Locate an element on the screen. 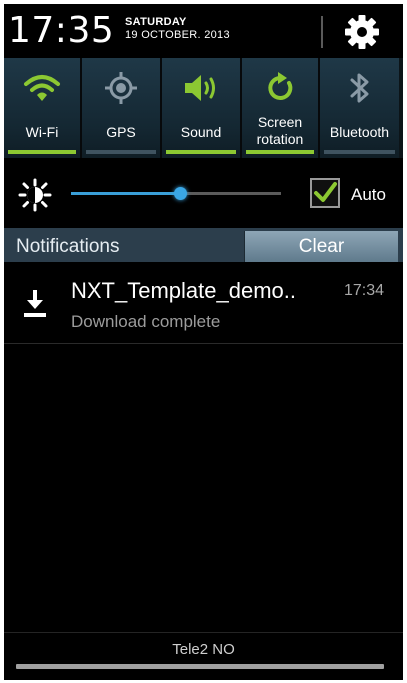  auto-brightness-checkbox is located at coordinates (325, 193).